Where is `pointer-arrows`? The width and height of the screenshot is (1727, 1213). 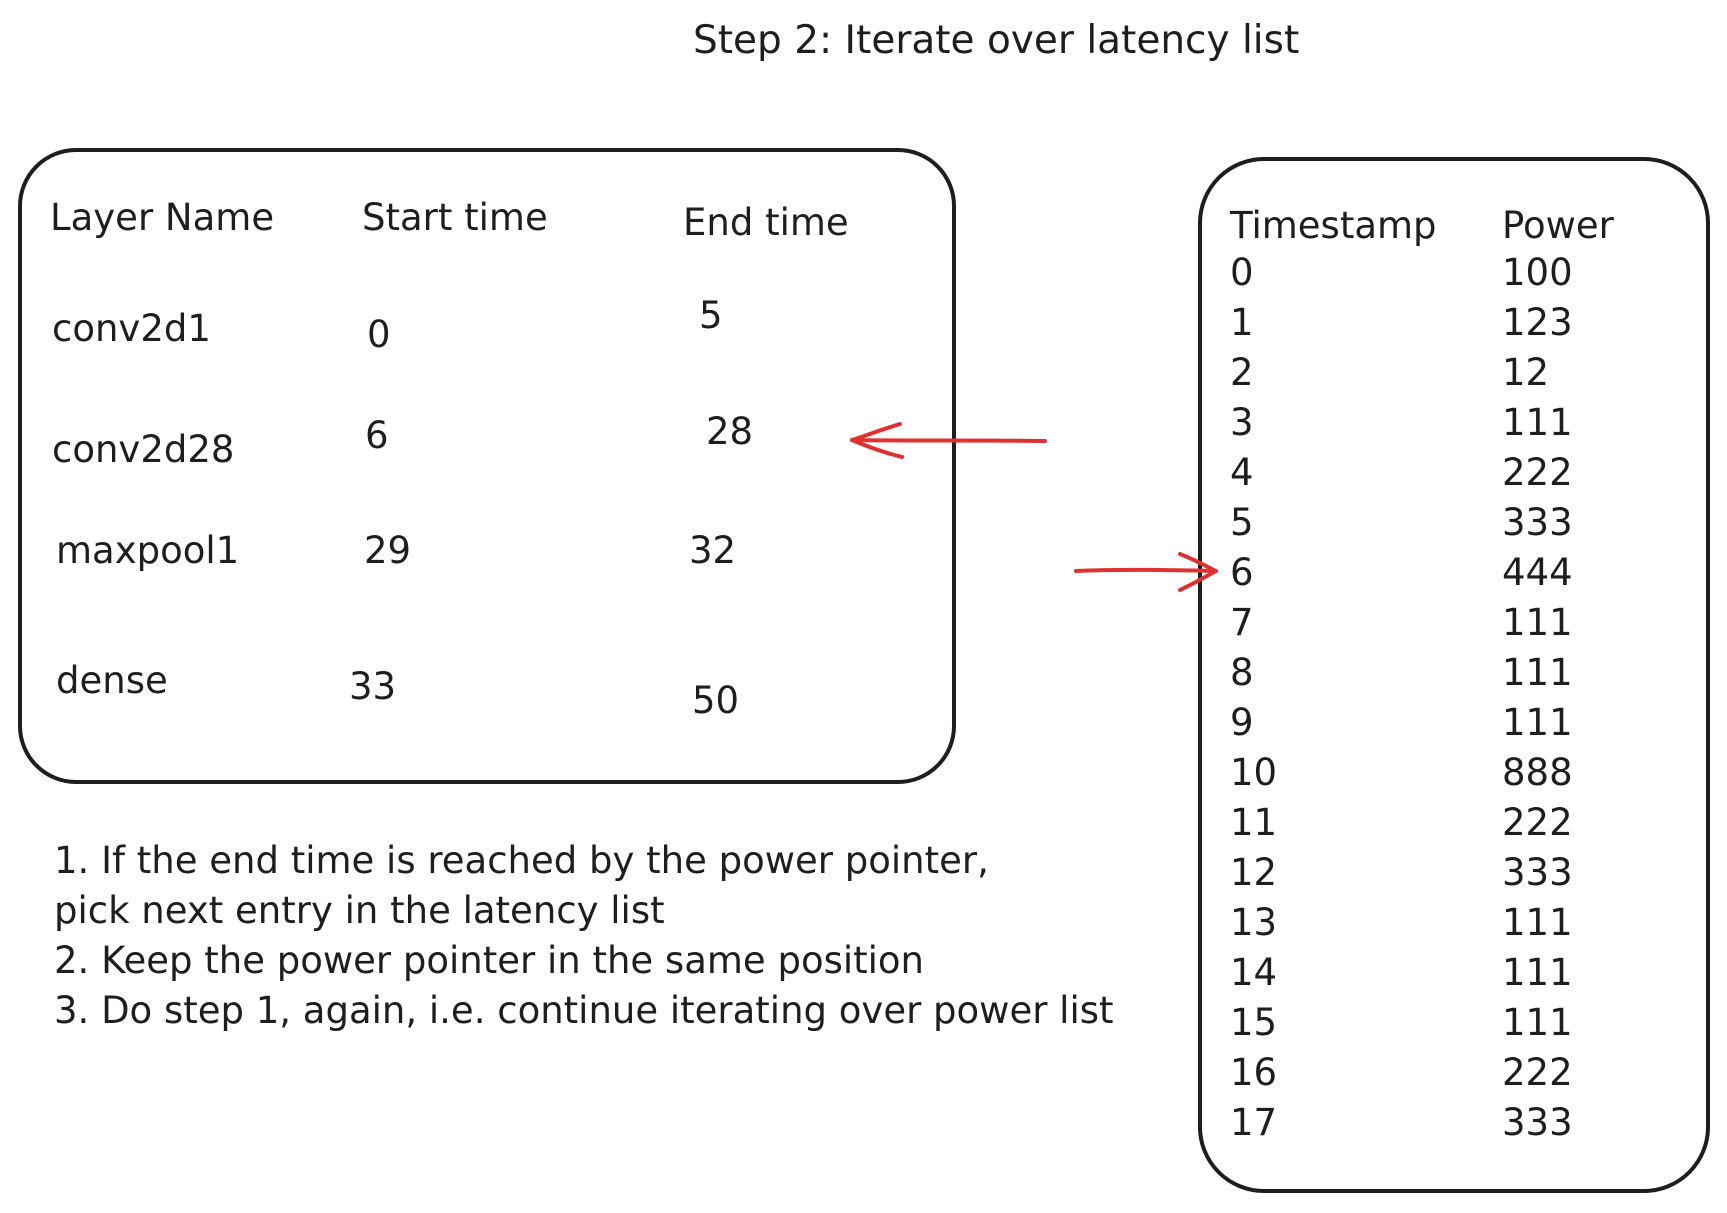
pointer-arrows is located at coordinates (1034, 507).